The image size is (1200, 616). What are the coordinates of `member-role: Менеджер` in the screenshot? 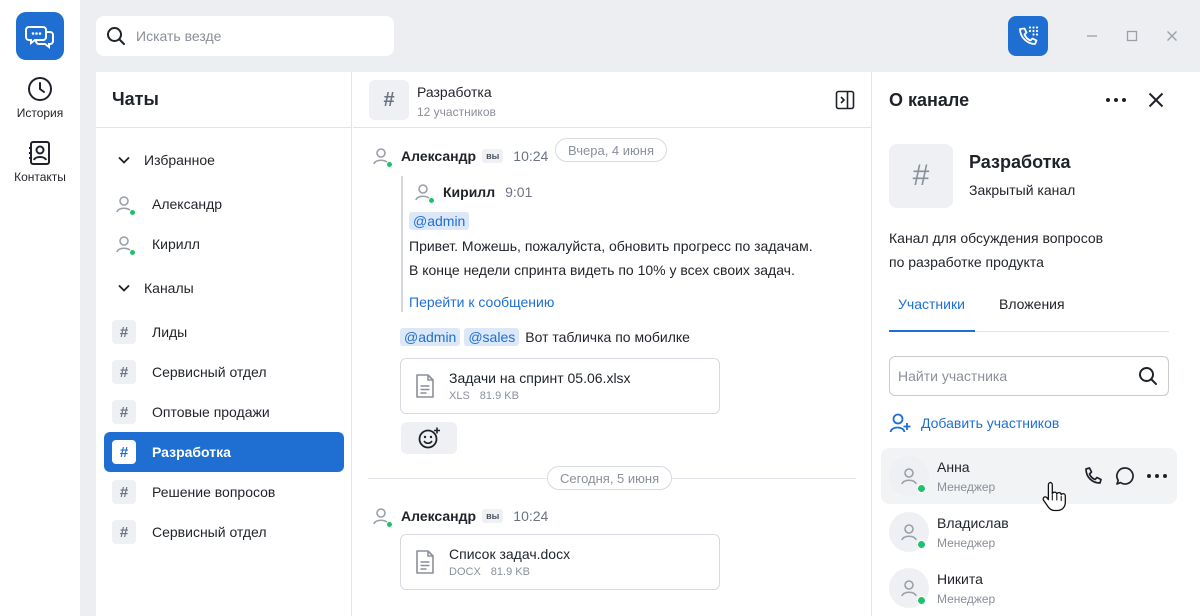 It's located at (966, 486).